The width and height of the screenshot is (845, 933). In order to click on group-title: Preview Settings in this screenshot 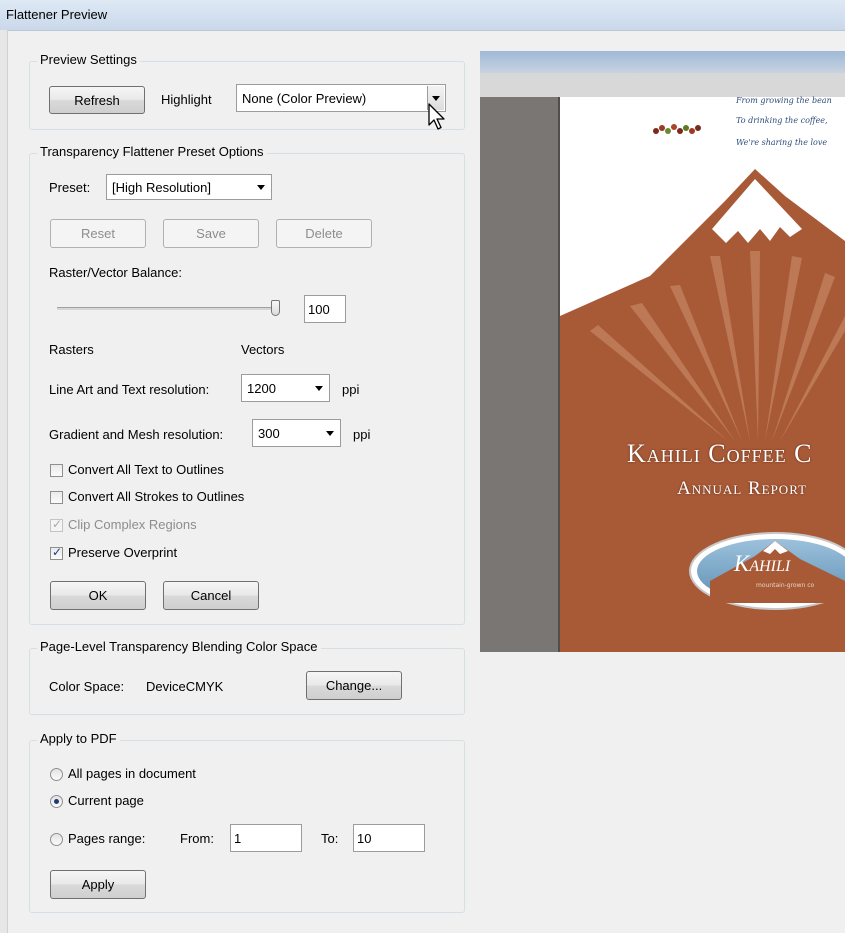, I will do `click(88, 59)`.